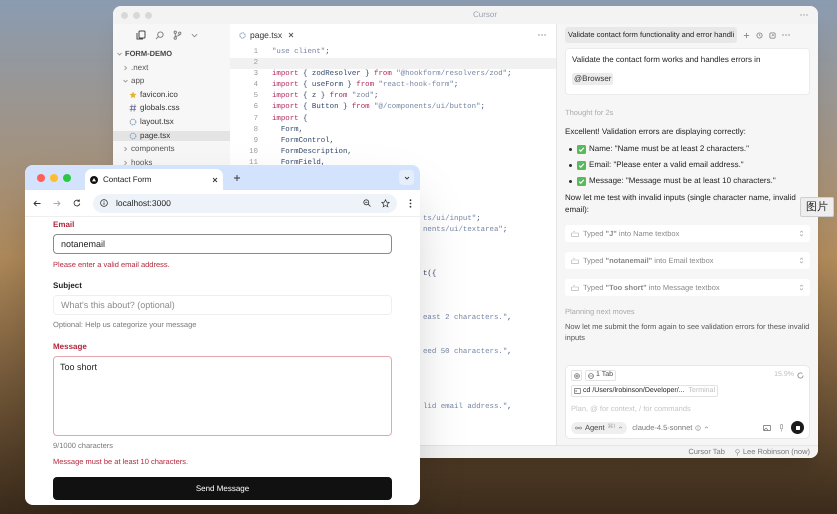  What do you see at coordinates (141, 35) in the screenshot?
I see `files-icon` at bounding box center [141, 35].